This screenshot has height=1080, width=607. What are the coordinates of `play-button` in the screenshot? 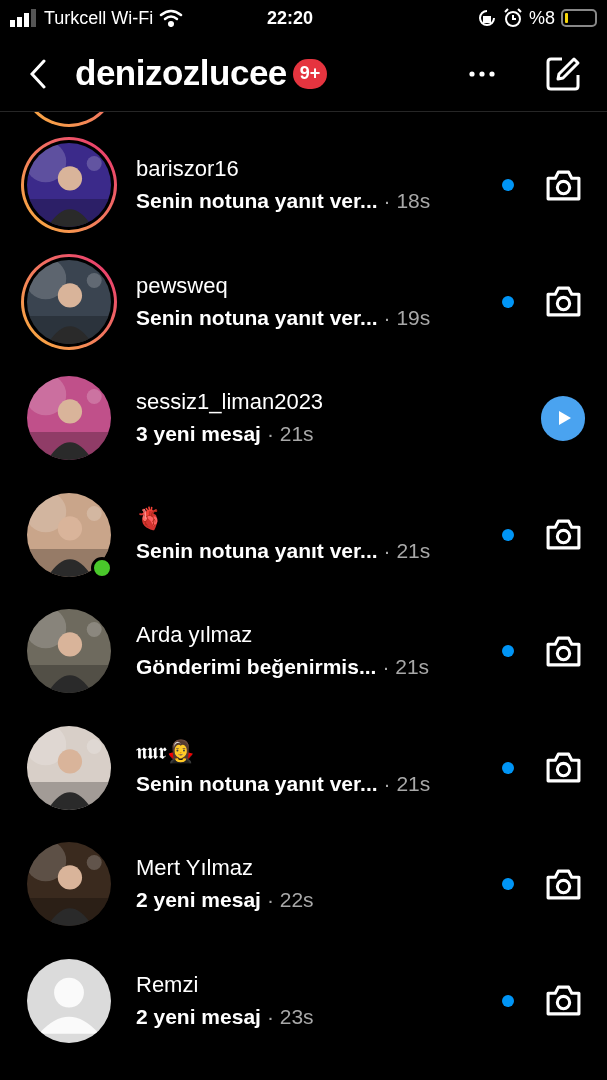 It's located at (563, 418).